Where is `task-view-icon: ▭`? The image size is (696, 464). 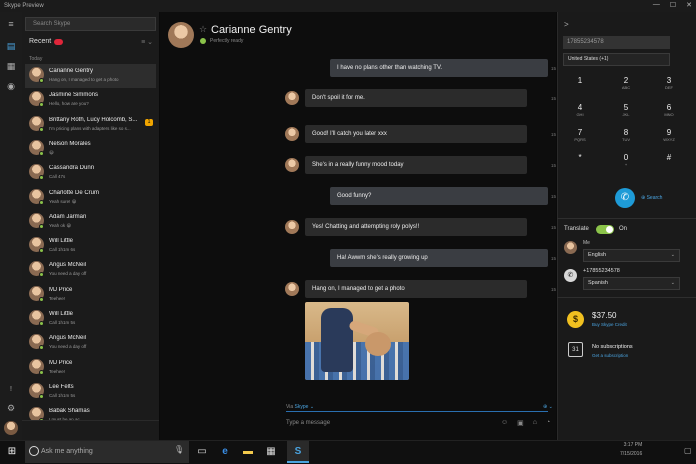 task-view-icon: ▭ is located at coordinates (202, 452).